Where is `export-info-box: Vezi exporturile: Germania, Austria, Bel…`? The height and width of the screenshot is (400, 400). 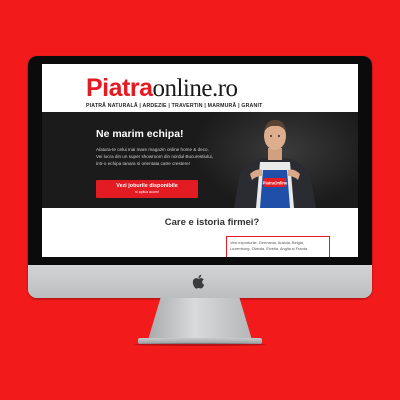 export-info-box: Vezi exporturile: Germania, Austria, Bel… is located at coordinates (278, 246).